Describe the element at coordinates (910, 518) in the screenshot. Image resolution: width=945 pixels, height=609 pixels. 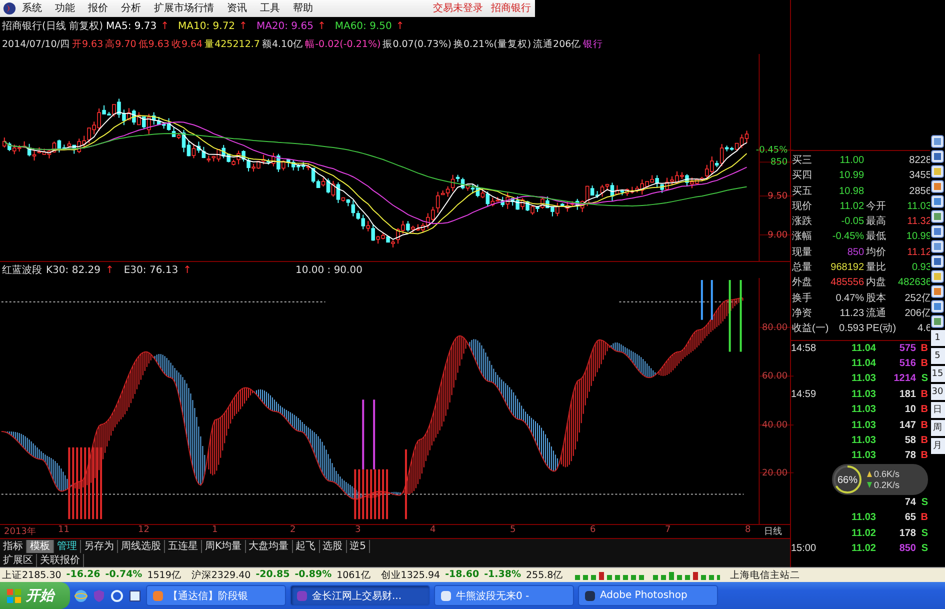
I see `tick-volume: 65` at that location.